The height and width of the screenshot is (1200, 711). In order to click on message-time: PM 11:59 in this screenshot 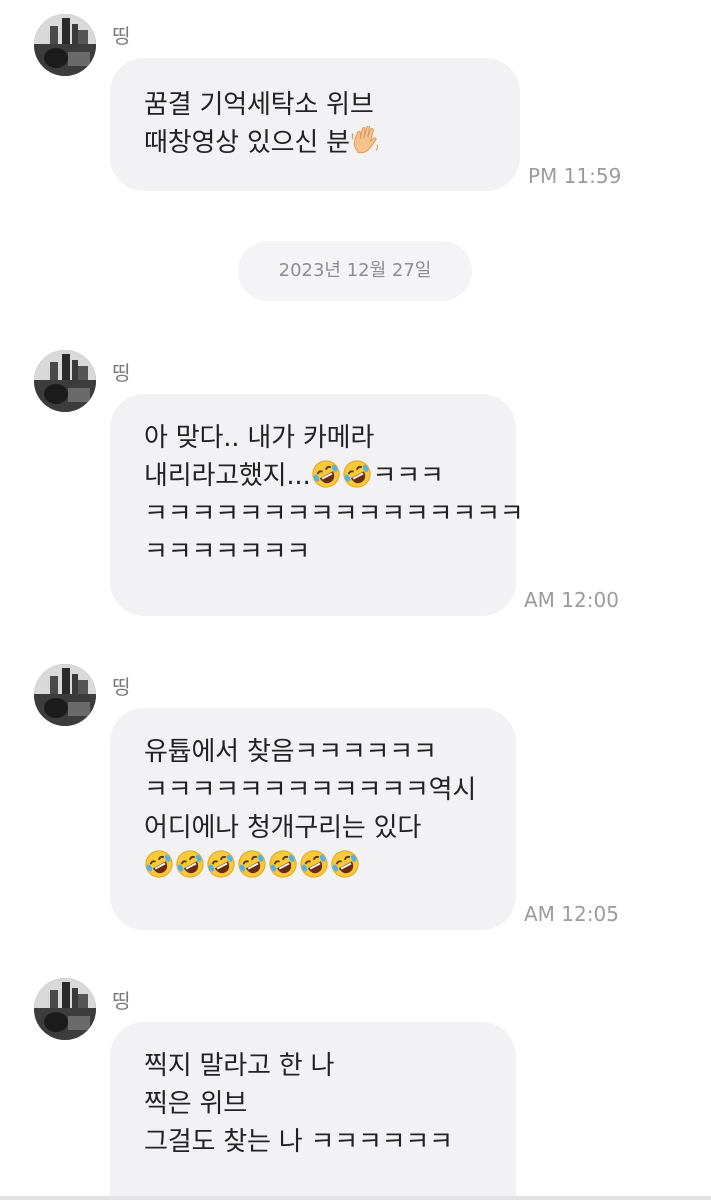, I will do `click(575, 176)`.